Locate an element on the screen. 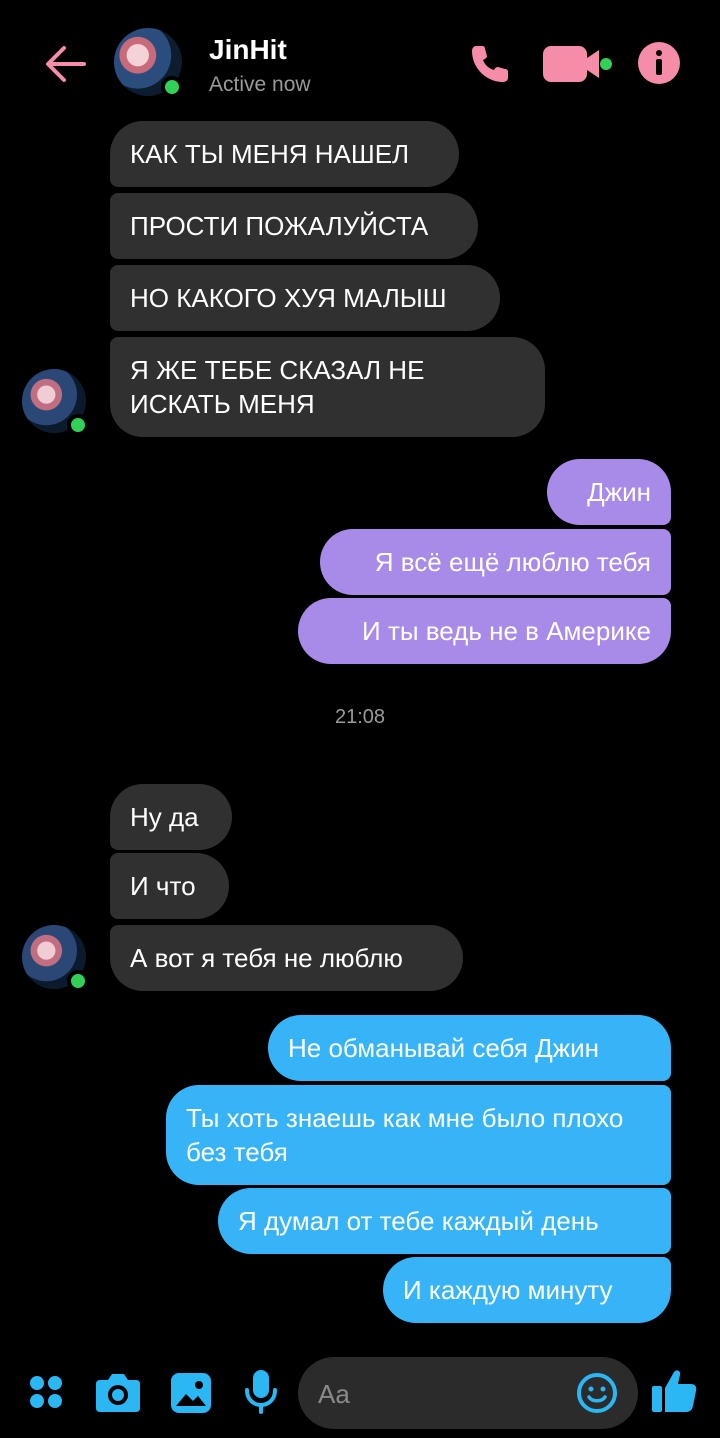 Image resolution: width=720 pixels, height=1438 pixels. video-camera-icon is located at coordinates (577, 64).